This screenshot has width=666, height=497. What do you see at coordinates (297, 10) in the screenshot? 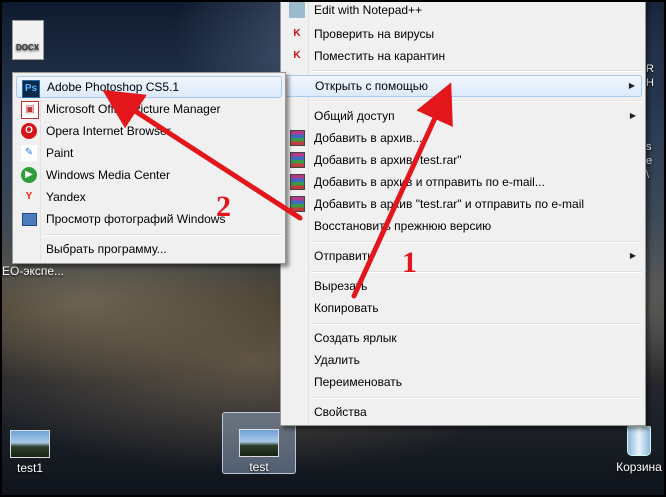
I see `notepad-icon` at bounding box center [297, 10].